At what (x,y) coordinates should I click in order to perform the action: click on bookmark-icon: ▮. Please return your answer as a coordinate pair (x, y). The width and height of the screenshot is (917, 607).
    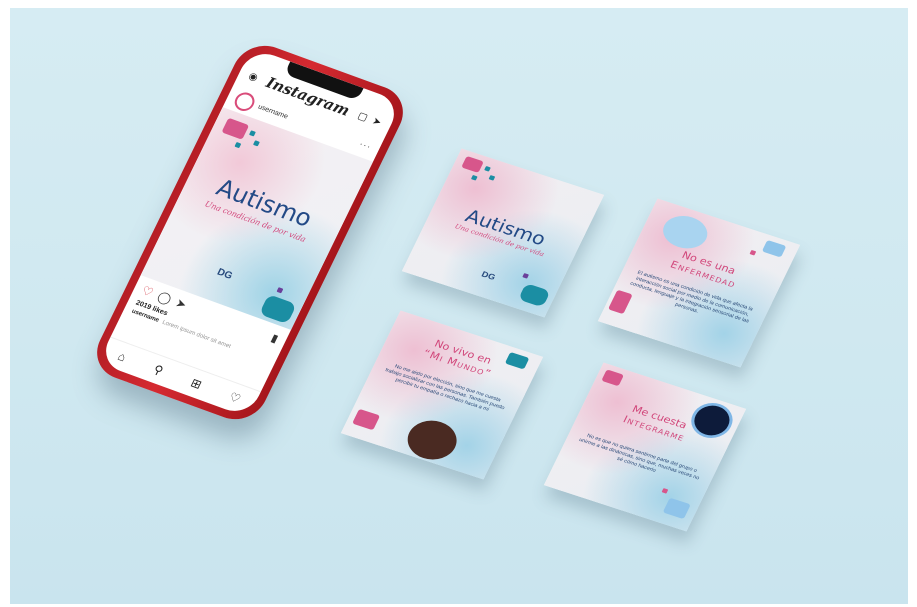
    Looking at the image, I should click on (274, 338).